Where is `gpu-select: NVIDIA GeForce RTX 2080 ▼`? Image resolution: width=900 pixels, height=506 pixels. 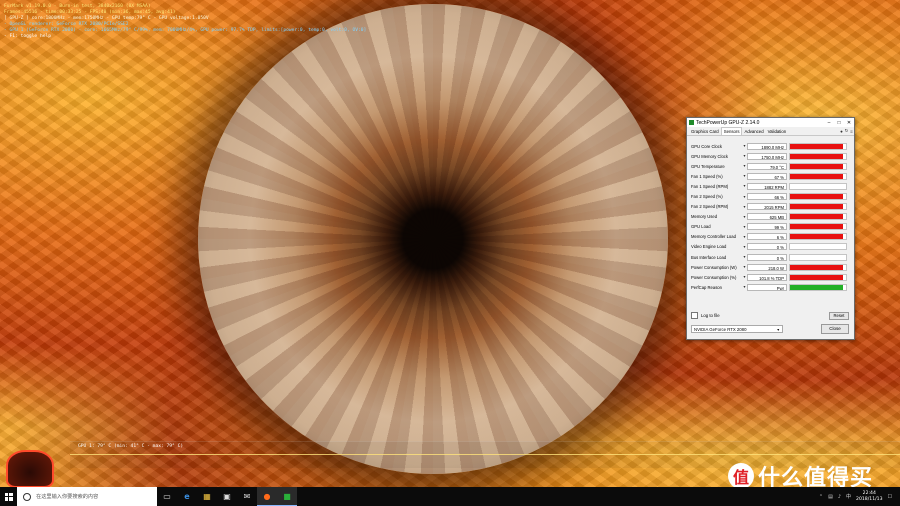 gpu-select: NVIDIA GeForce RTX 2080 ▼ is located at coordinates (737, 329).